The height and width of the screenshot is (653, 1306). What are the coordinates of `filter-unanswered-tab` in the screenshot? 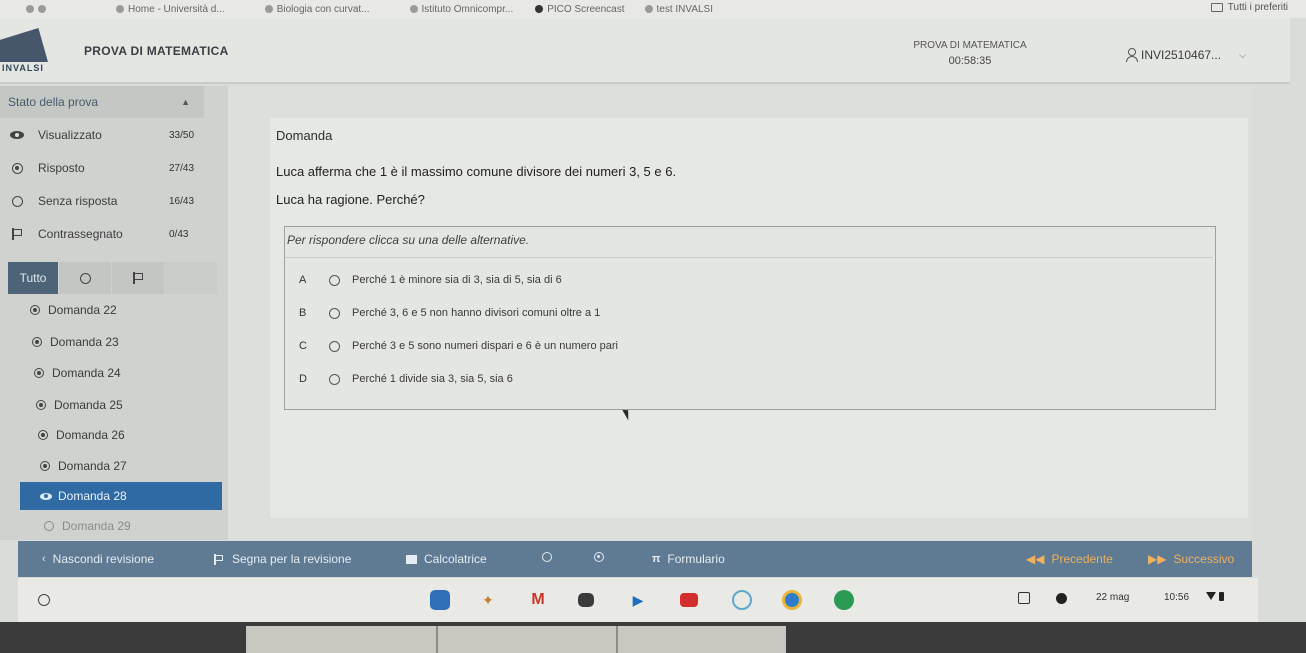 It's located at (85, 278).